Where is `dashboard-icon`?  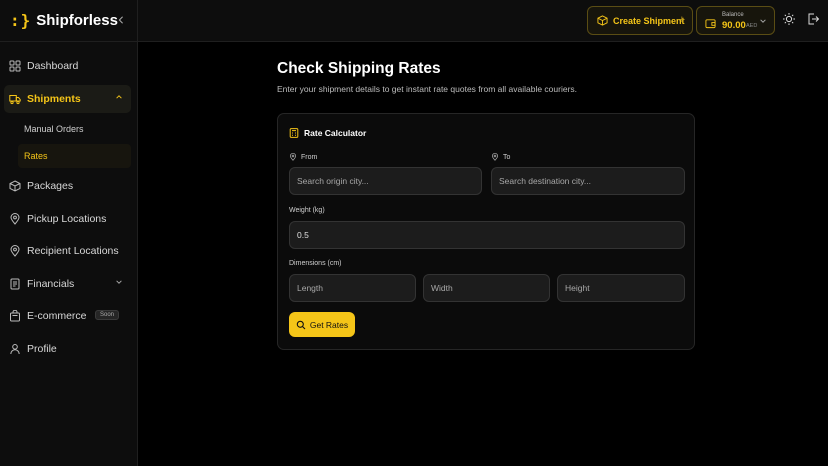 dashboard-icon is located at coordinates (15, 66).